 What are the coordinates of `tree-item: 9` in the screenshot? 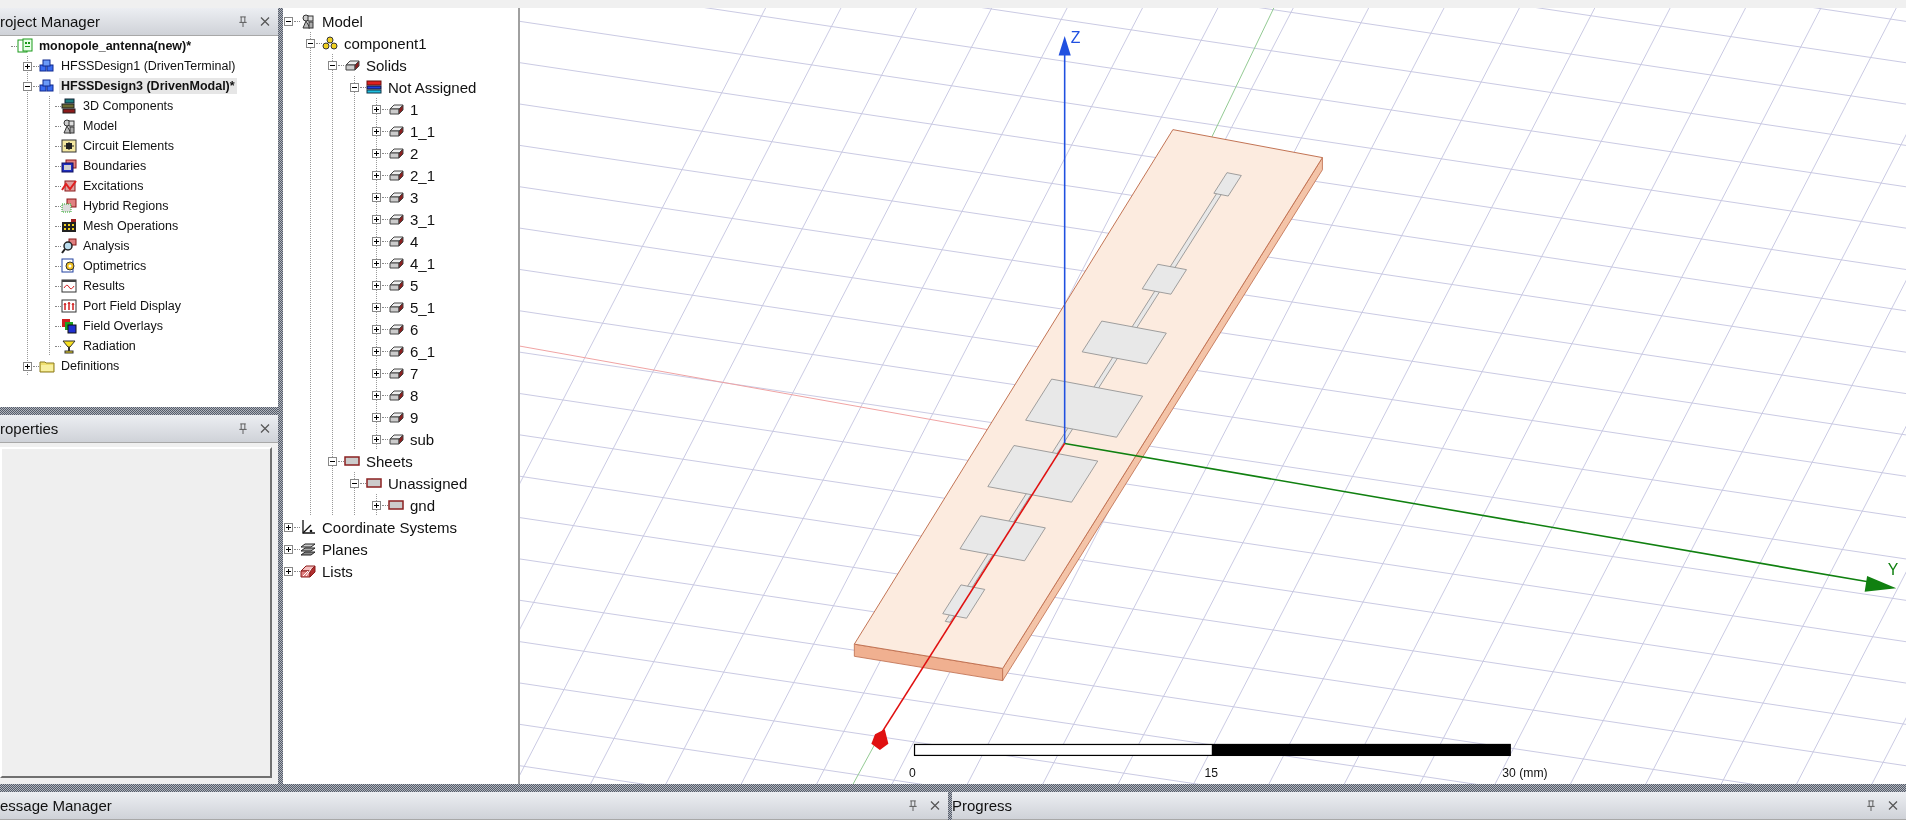 It's located at (414, 417).